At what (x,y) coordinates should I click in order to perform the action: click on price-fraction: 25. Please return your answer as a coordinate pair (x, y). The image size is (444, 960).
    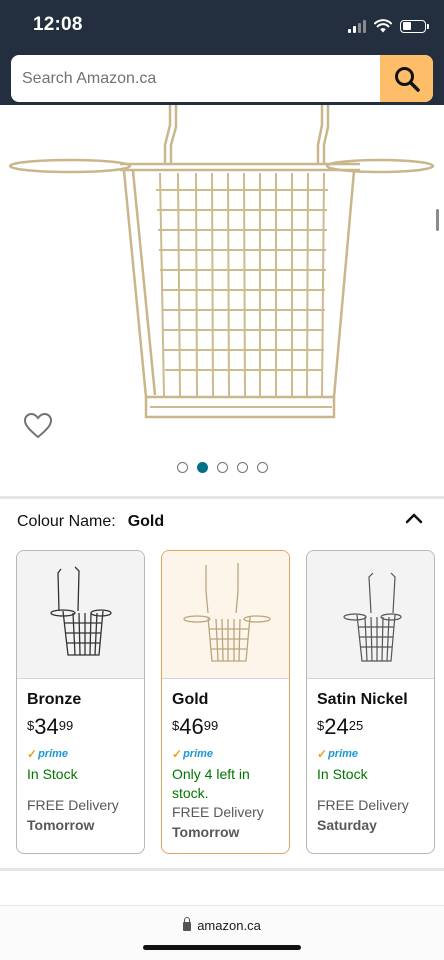
    Looking at the image, I should click on (356, 725).